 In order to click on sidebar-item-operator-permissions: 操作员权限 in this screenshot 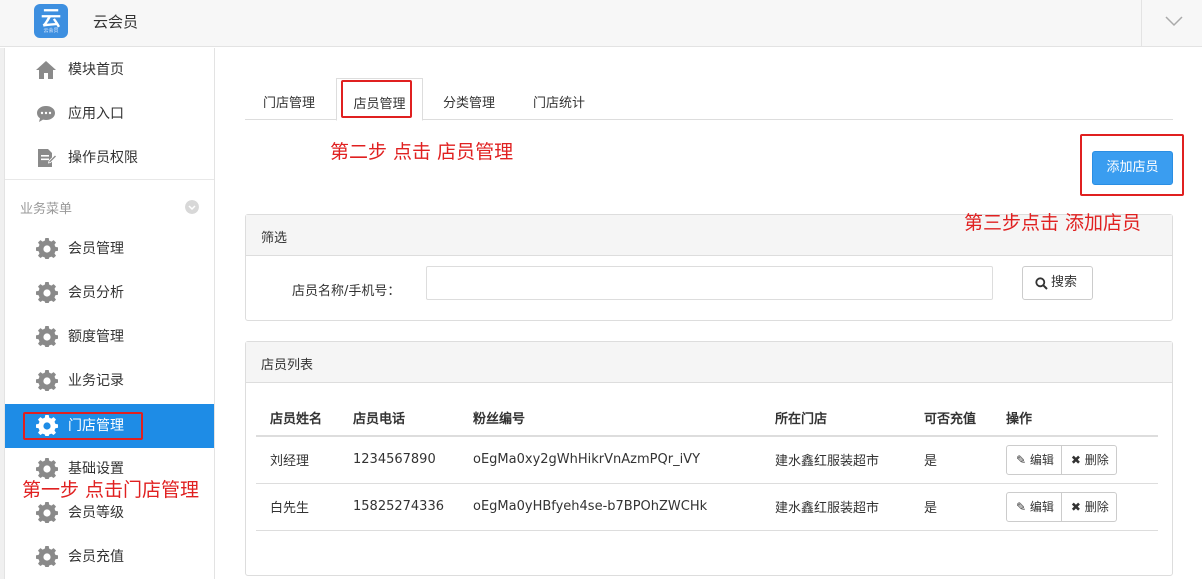, I will do `click(109, 158)`.